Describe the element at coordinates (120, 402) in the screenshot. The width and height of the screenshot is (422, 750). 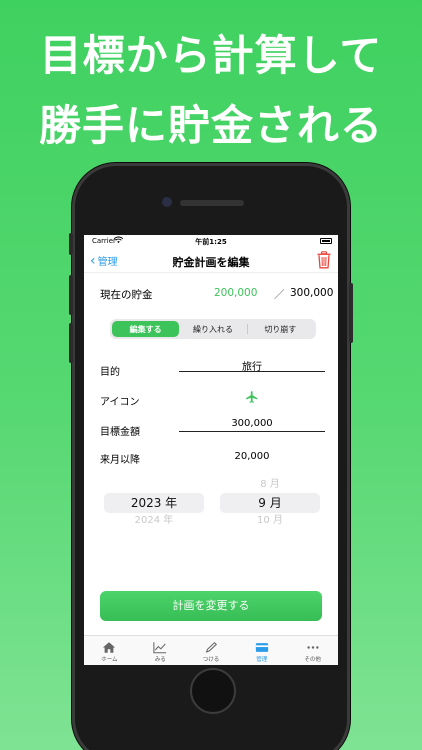
I see `icon-label: アイコン` at that location.